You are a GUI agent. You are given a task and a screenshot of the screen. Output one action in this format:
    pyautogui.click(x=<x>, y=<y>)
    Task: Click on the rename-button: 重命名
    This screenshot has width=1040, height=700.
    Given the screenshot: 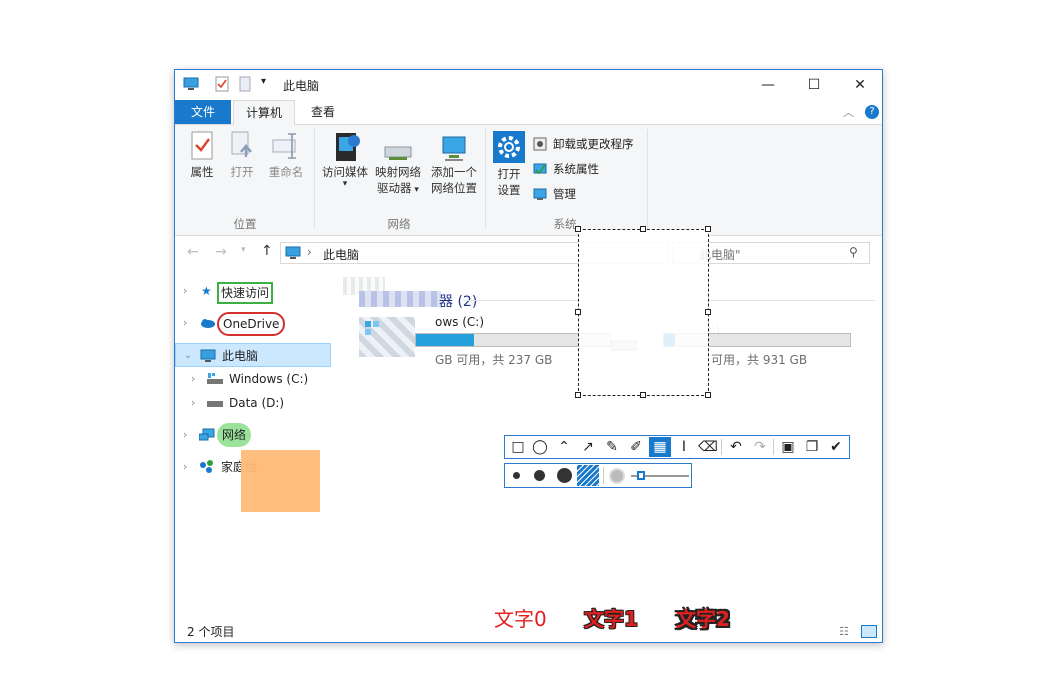 What is the action you would take?
    pyautogui.click(x=286, y=155)
    